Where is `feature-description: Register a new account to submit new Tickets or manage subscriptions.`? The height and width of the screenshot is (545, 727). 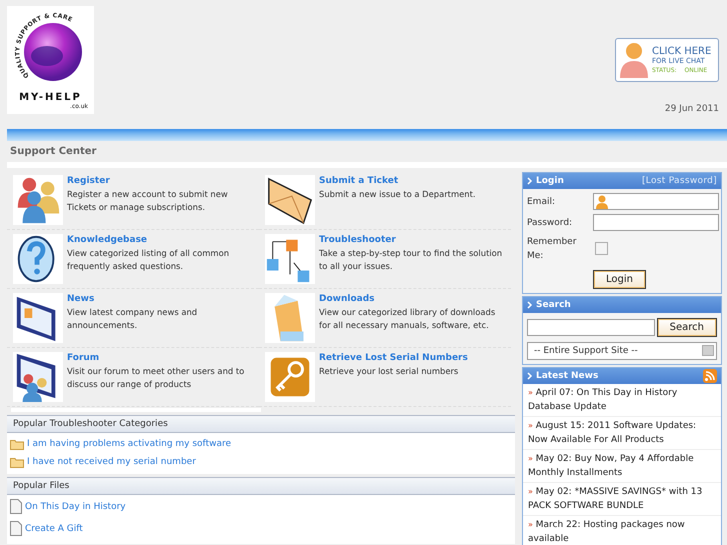
feature-description: Register a new account to submit new Tickets or manage subscriptions. is located at coordinates (148, 201).